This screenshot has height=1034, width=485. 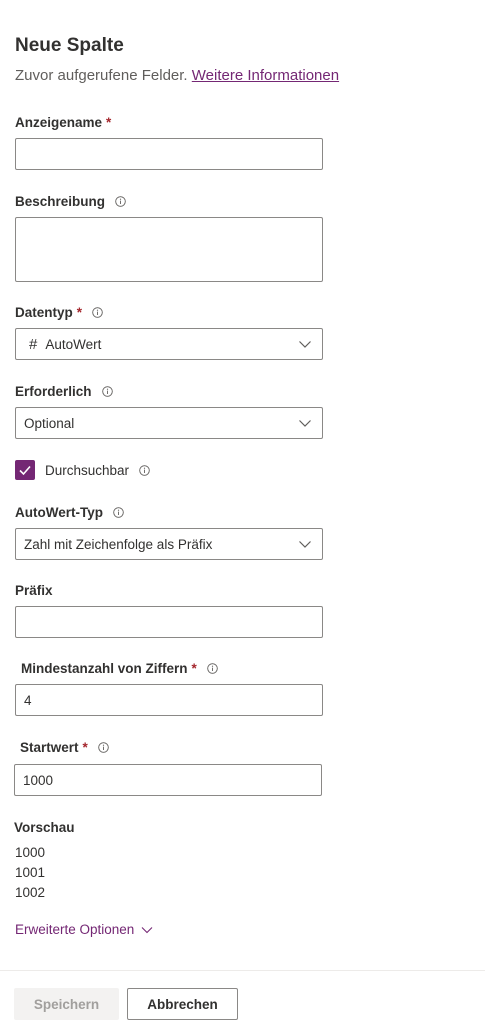 What do you see at coordinates (38, 780) in the screenshot?
I see `seed-value: 1000` at bounding box center [38, 780].